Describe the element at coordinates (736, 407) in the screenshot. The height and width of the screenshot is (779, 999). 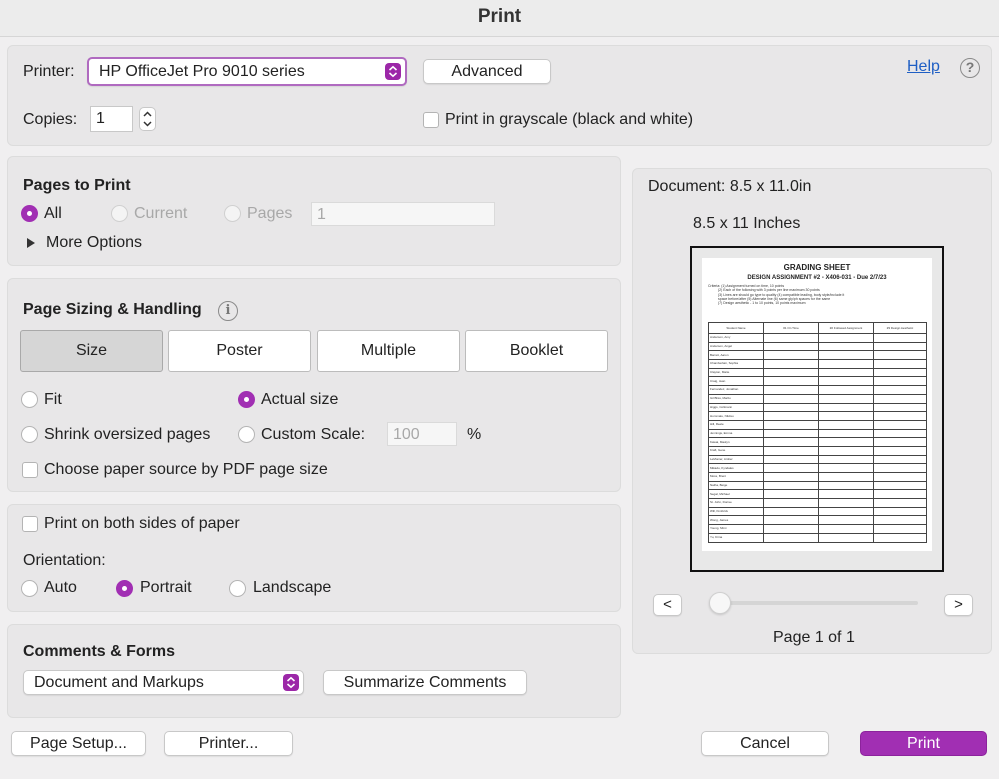
I see `student-name-cell: Higgs, Coltmann` at that location.